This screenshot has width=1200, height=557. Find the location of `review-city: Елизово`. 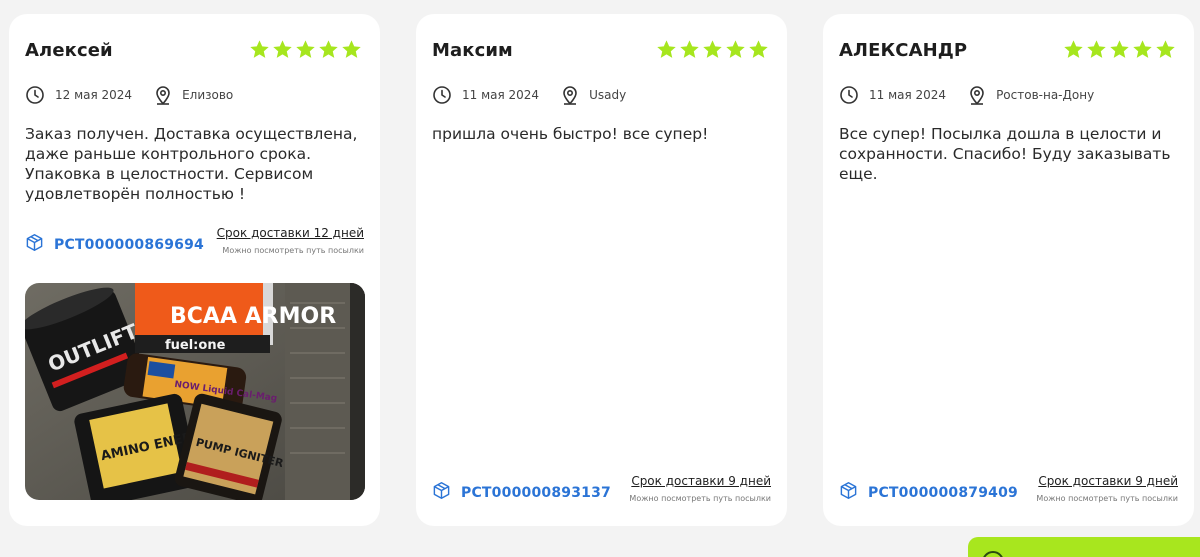

review-city: Елизово is located at coordinates (208, 95).